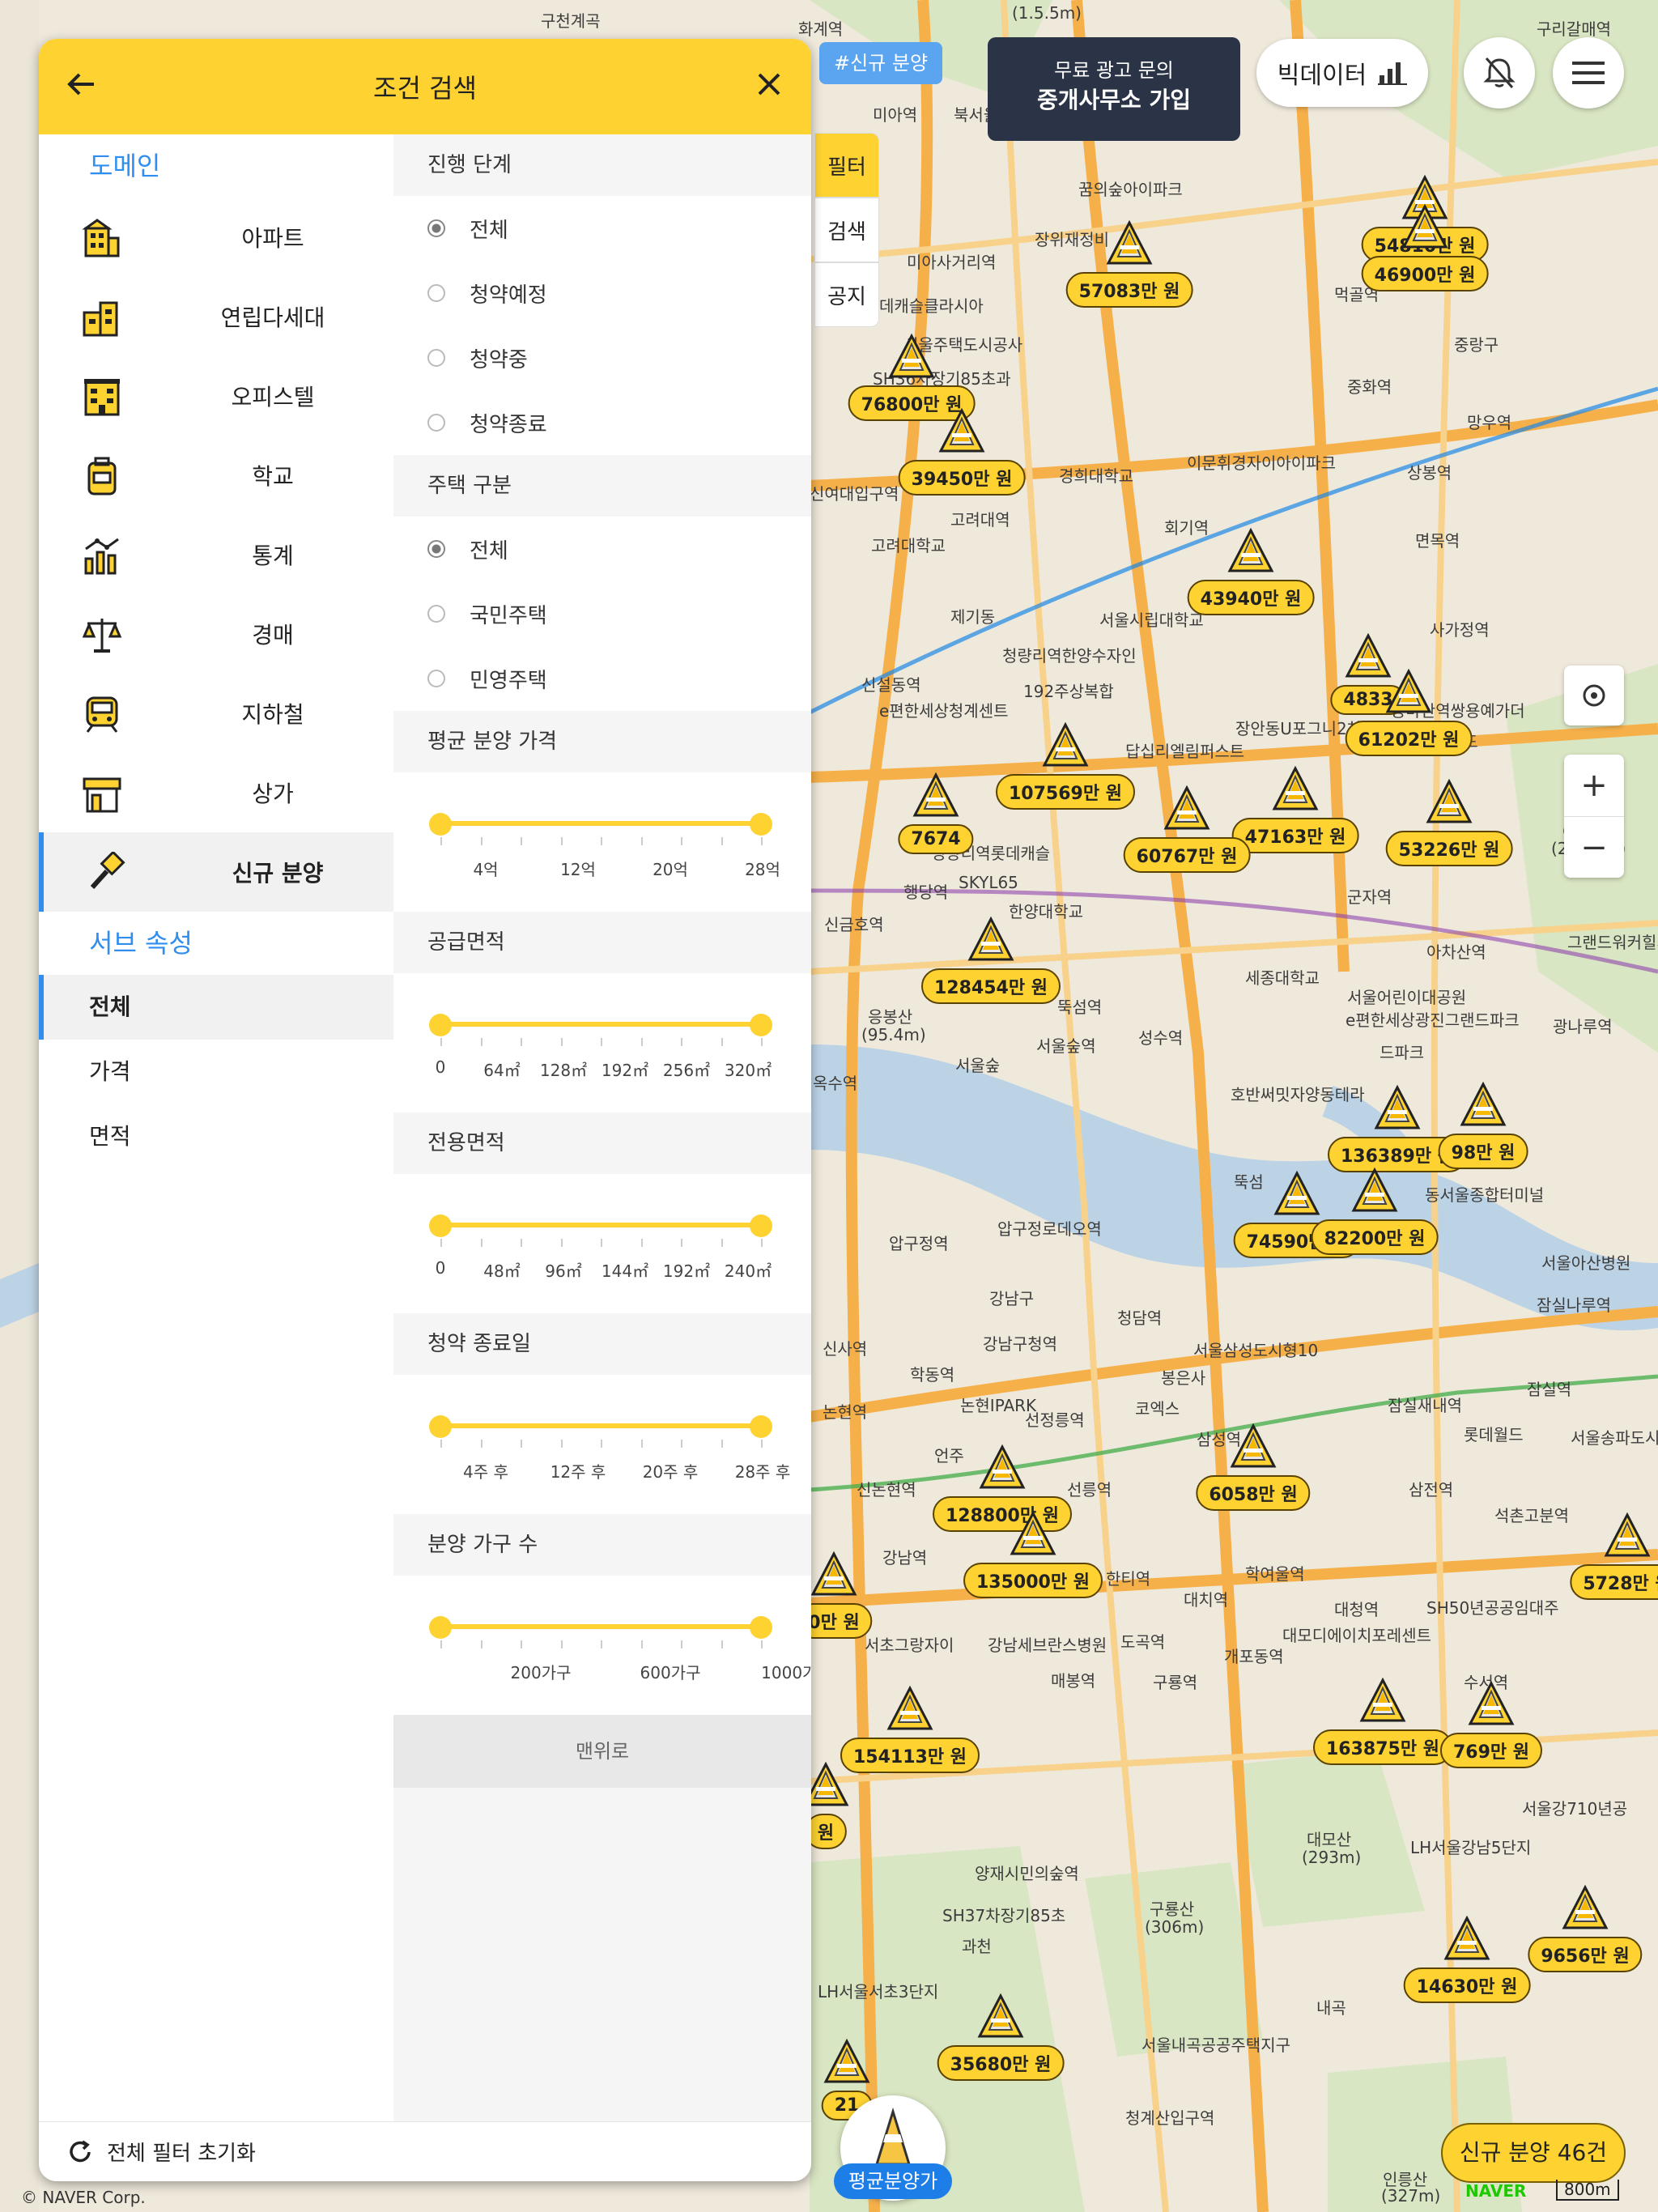 The width and height of the screenshot is (1658, 2212). I want to click on zoom-in-button: +, so click(1594, 786).